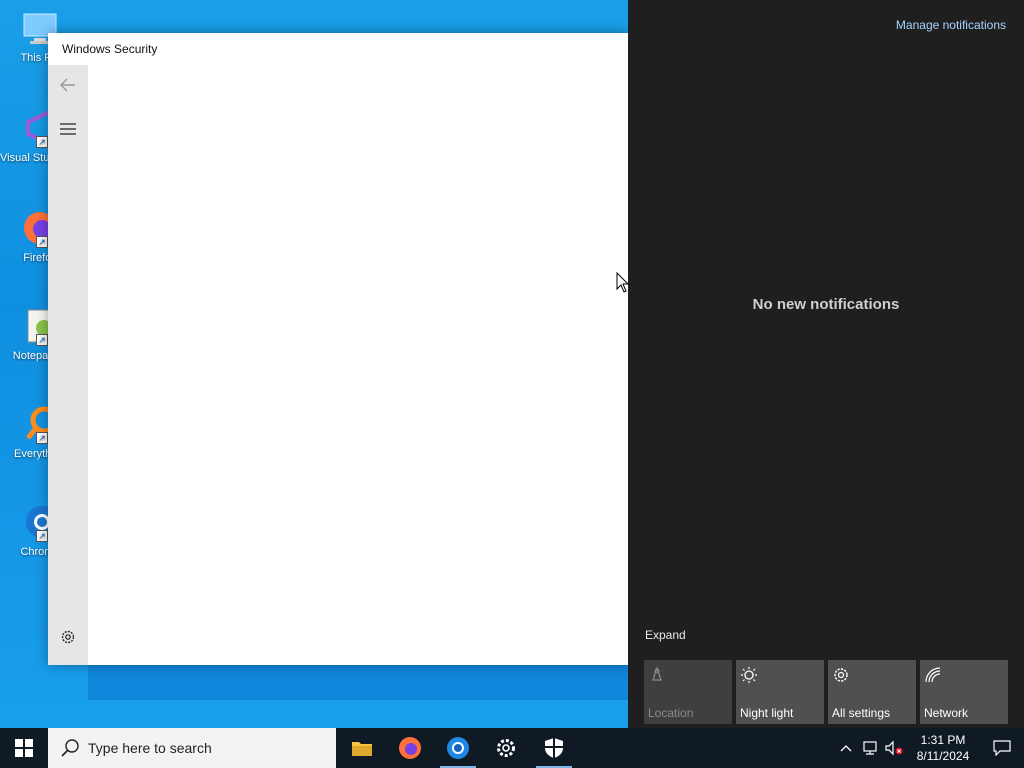 This screenshot has height=768, width=1024. I want to click on taskbar-search-box: Type here to search, so click(192, 748).